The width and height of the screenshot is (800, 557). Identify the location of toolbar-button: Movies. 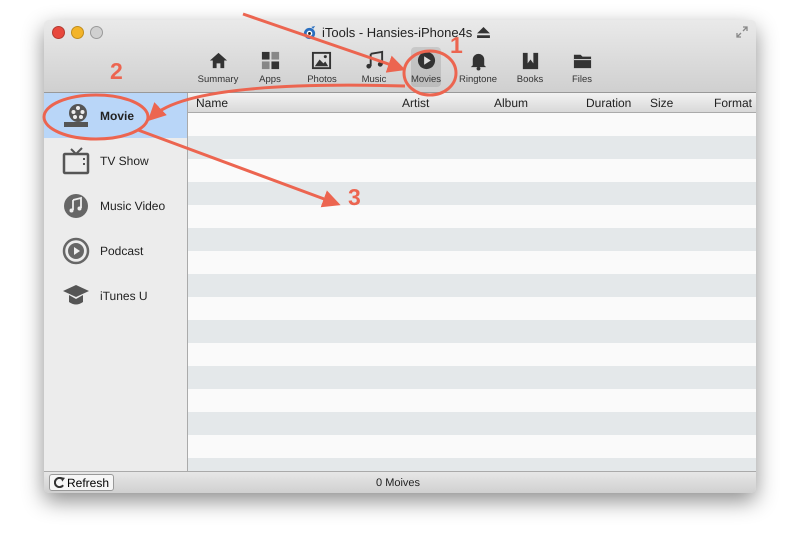
(426, 67).